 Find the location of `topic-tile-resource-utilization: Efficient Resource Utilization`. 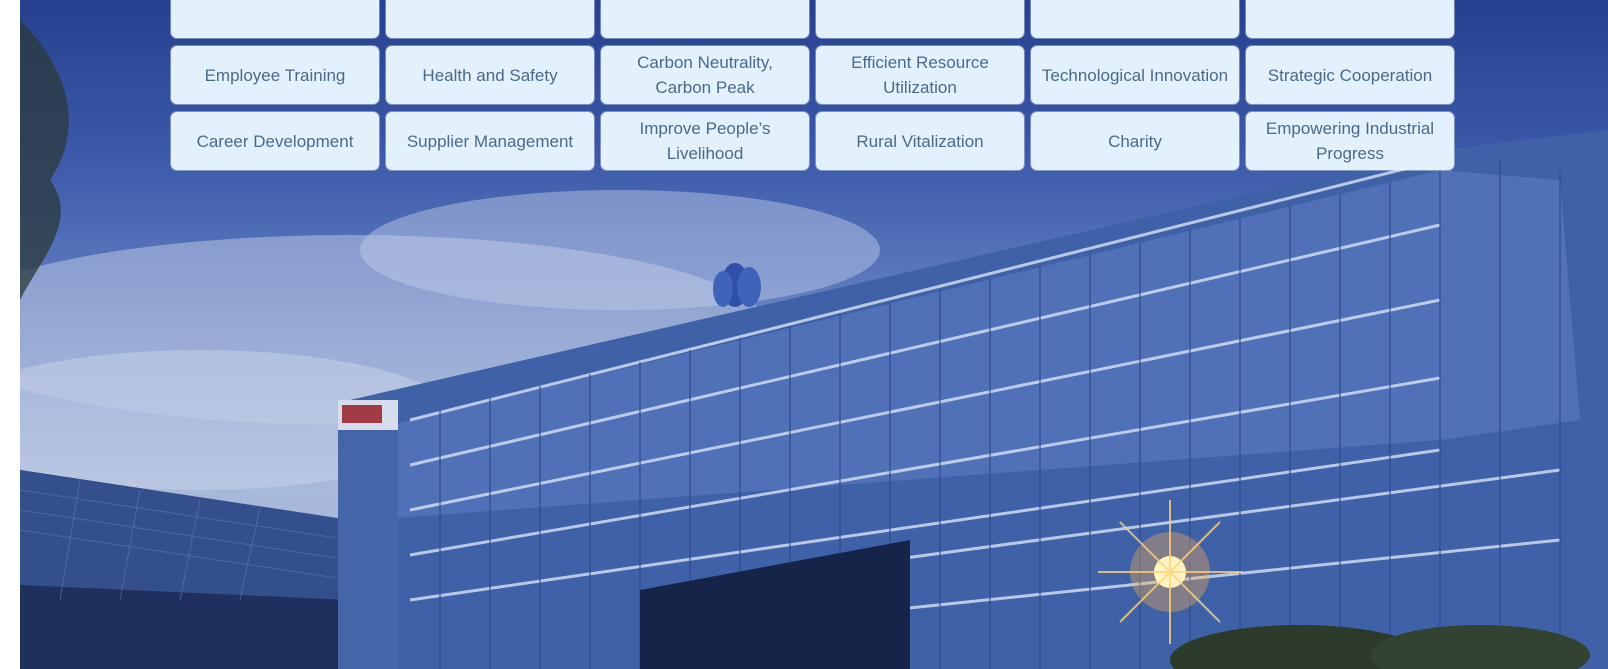

topic-tile-resource-utilization: Efficient Resource Utilization is located at coordinates (920, 75).